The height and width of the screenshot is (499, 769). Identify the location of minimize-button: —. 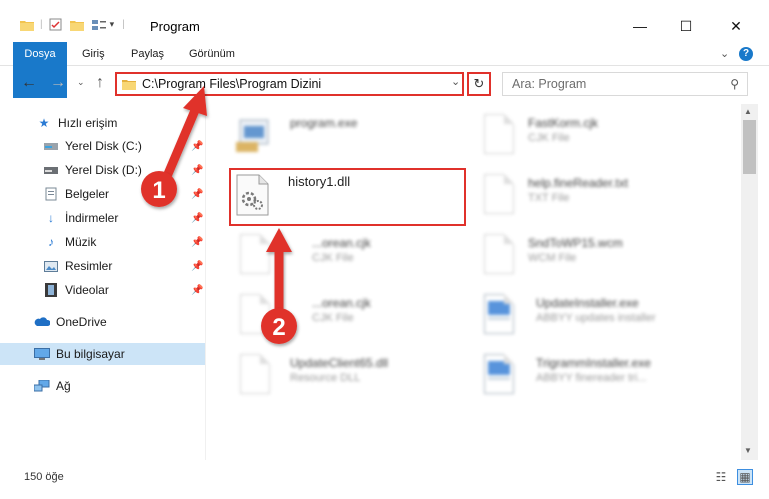
(640, 26).